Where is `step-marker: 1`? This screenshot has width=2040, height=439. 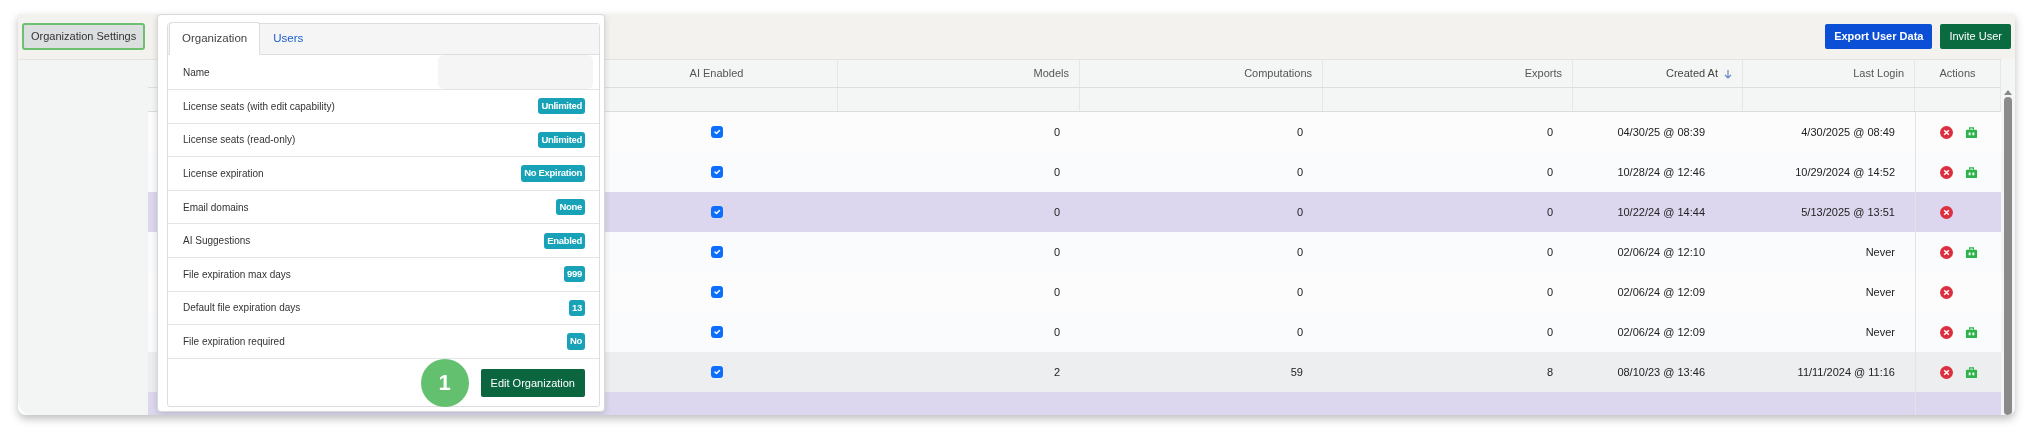
step-marker: 1 is located at coordinates (444, 382).